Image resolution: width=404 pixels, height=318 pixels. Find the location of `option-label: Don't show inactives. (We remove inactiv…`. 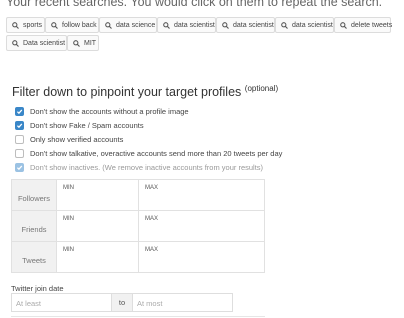

option-label: Don't show inactives. (We remove inactiv… is located at coordinates (147, 167).